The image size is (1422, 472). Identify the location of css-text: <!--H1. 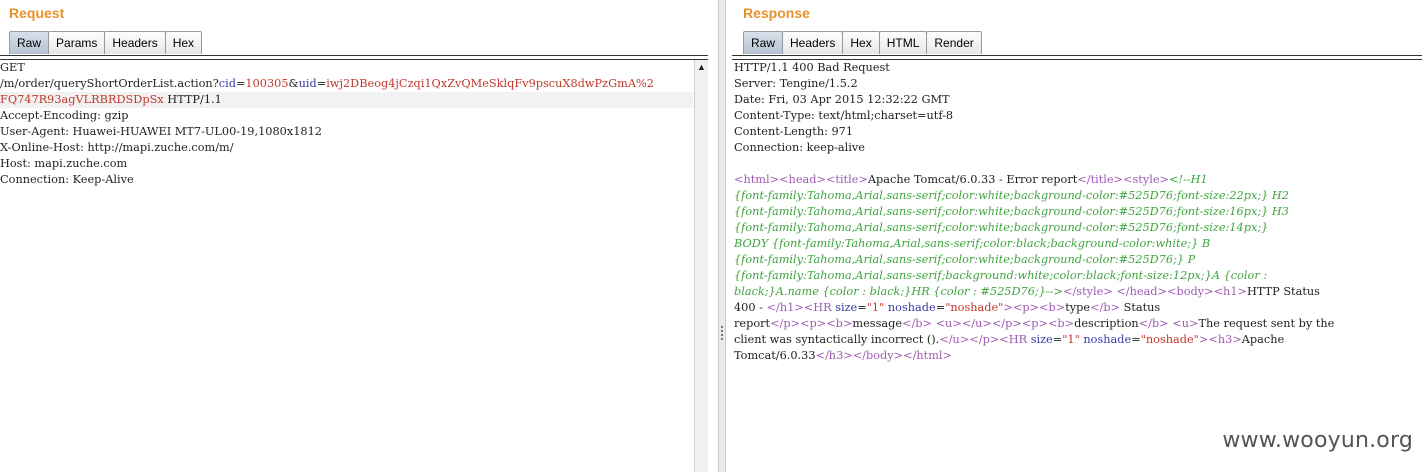
(1188, 179).